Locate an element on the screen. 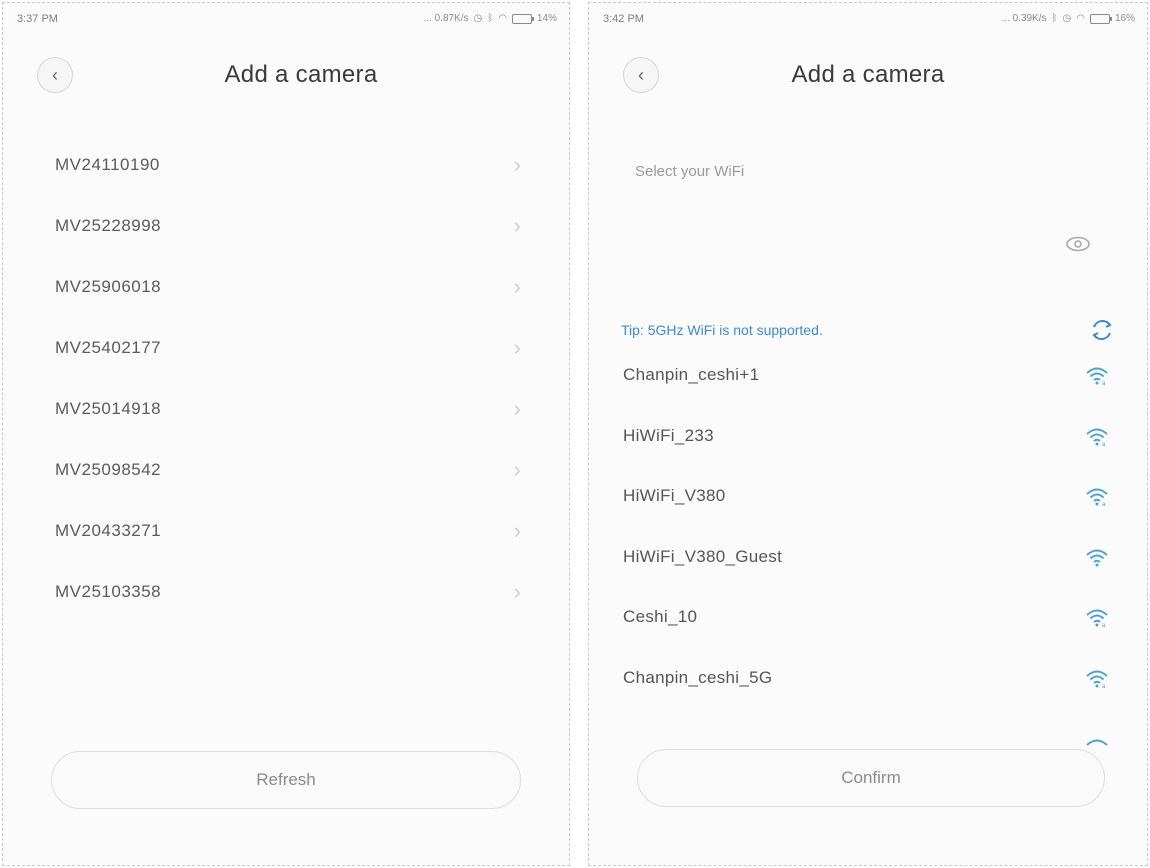  wifi-name: Chanpin_ceshi+1 is located at coordinates (691, 375).